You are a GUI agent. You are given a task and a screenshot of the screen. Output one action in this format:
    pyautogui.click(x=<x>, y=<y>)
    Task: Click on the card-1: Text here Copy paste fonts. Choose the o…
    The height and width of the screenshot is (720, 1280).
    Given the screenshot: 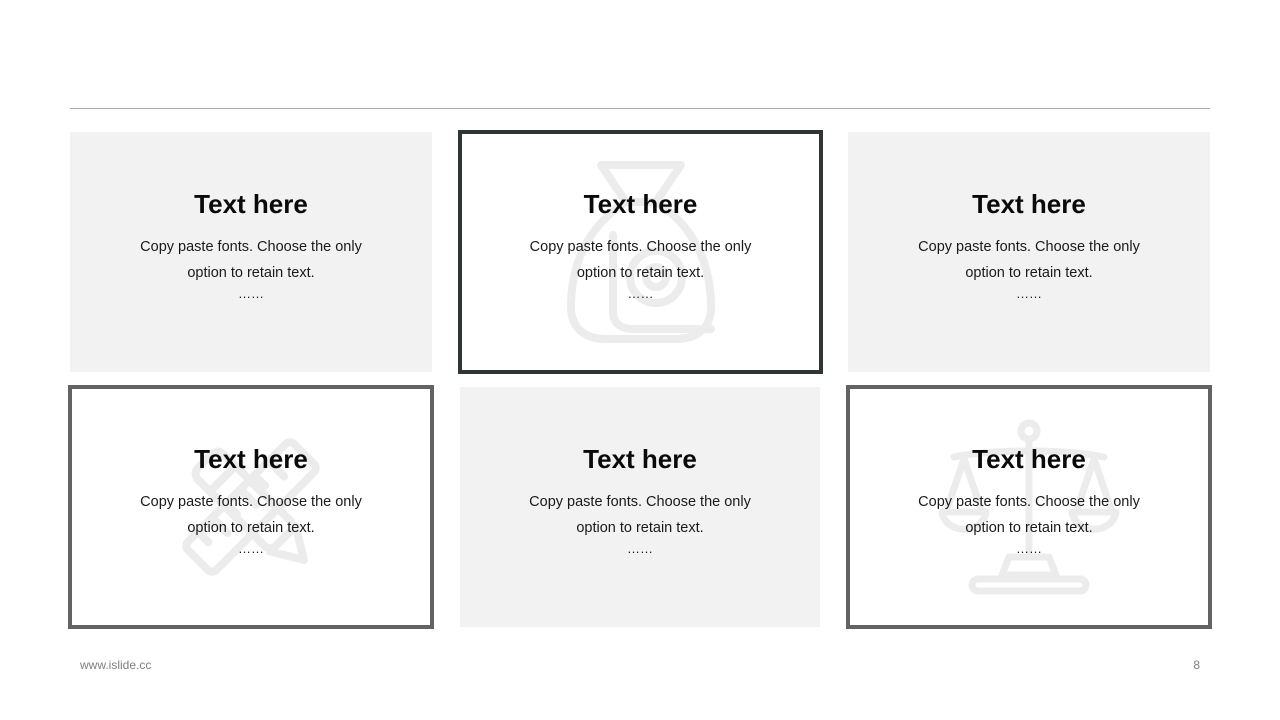 What is the action you would take?
    pyautogui.click(x=251, y=252)
    